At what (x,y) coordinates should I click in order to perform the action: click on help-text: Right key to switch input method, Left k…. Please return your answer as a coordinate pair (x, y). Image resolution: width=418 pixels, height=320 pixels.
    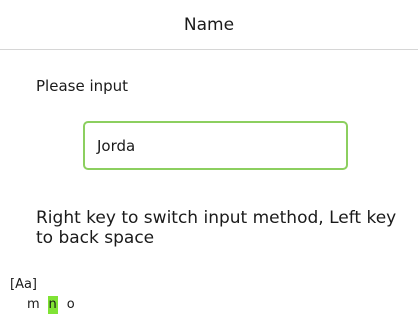
    Looking at the image, I should click on (216, 228).